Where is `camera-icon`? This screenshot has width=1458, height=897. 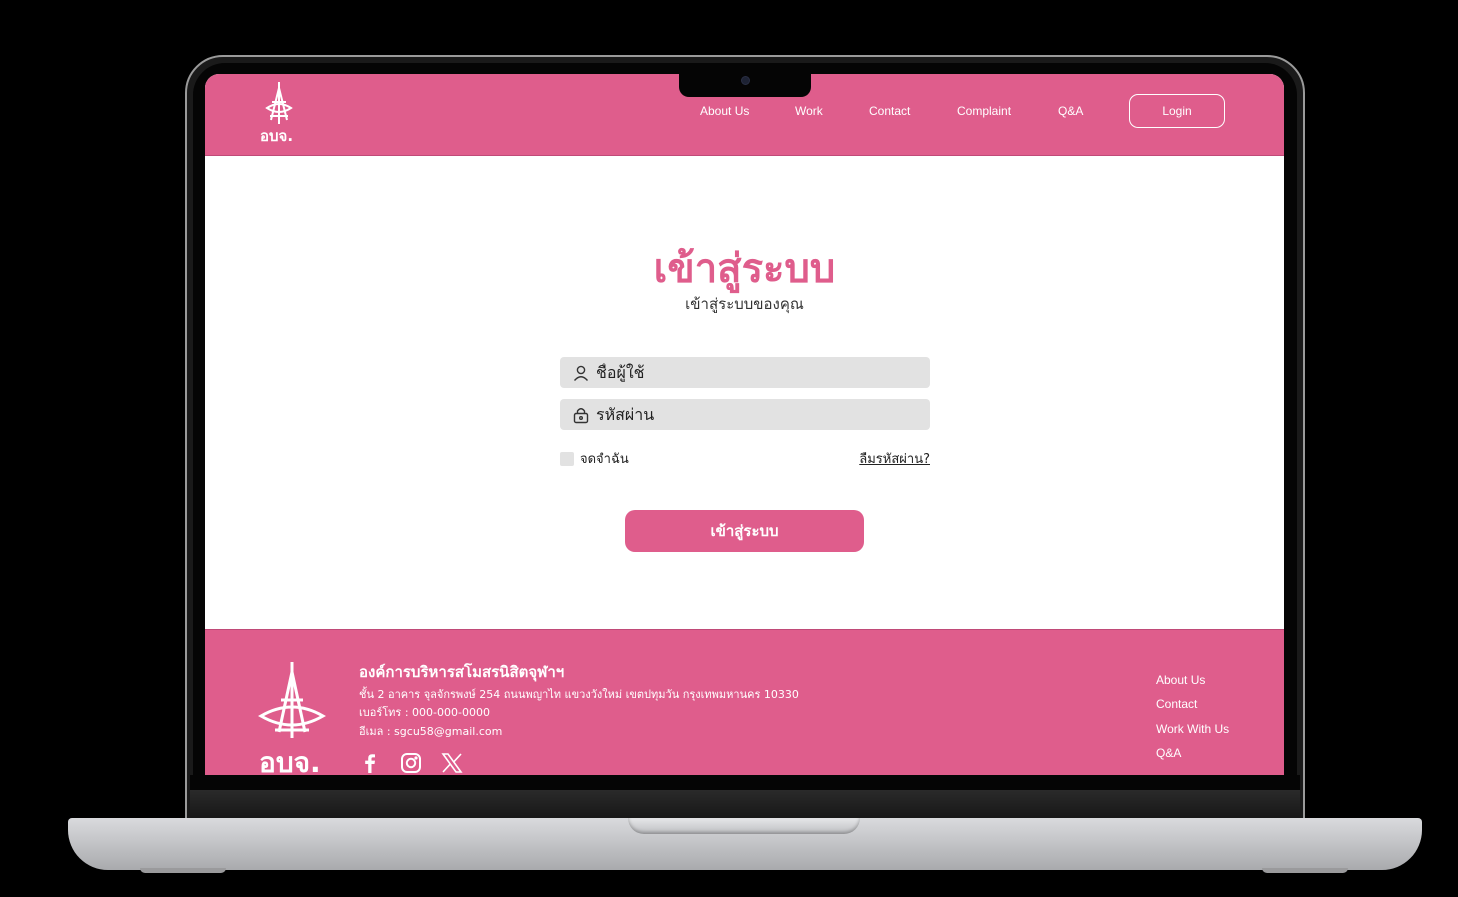 camera-icon is located at coordinates (745, 80).